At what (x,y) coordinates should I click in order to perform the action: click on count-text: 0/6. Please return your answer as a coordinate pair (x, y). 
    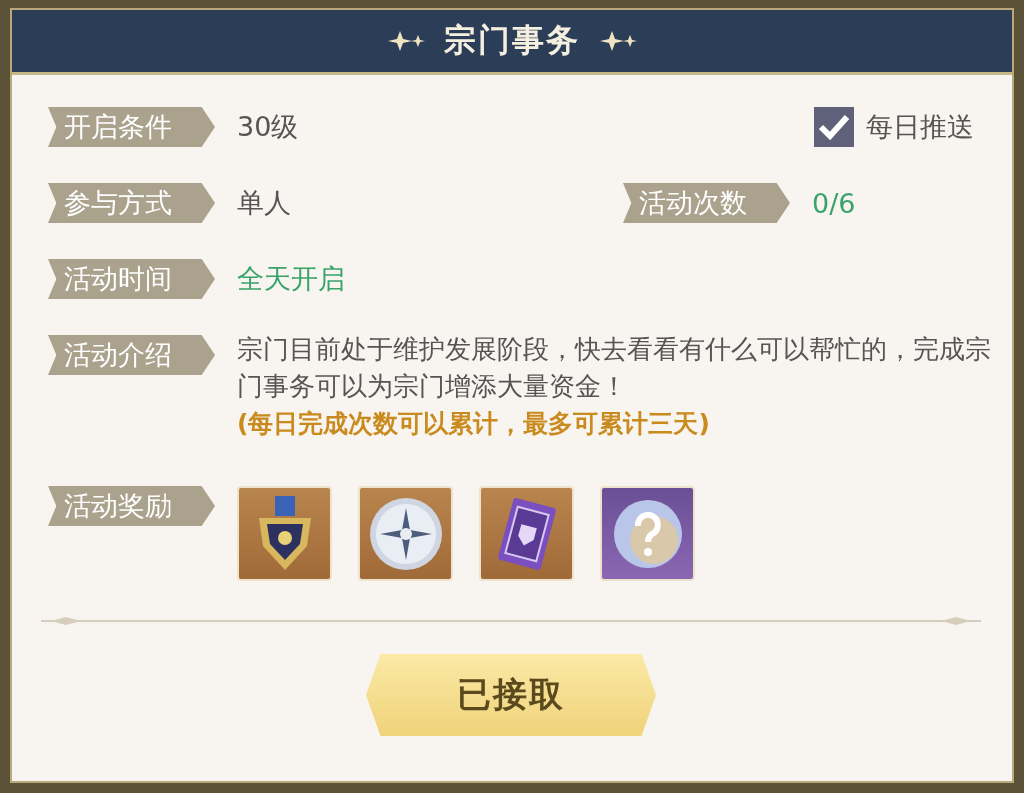
    Looking at the image, I should click on (834, 203).